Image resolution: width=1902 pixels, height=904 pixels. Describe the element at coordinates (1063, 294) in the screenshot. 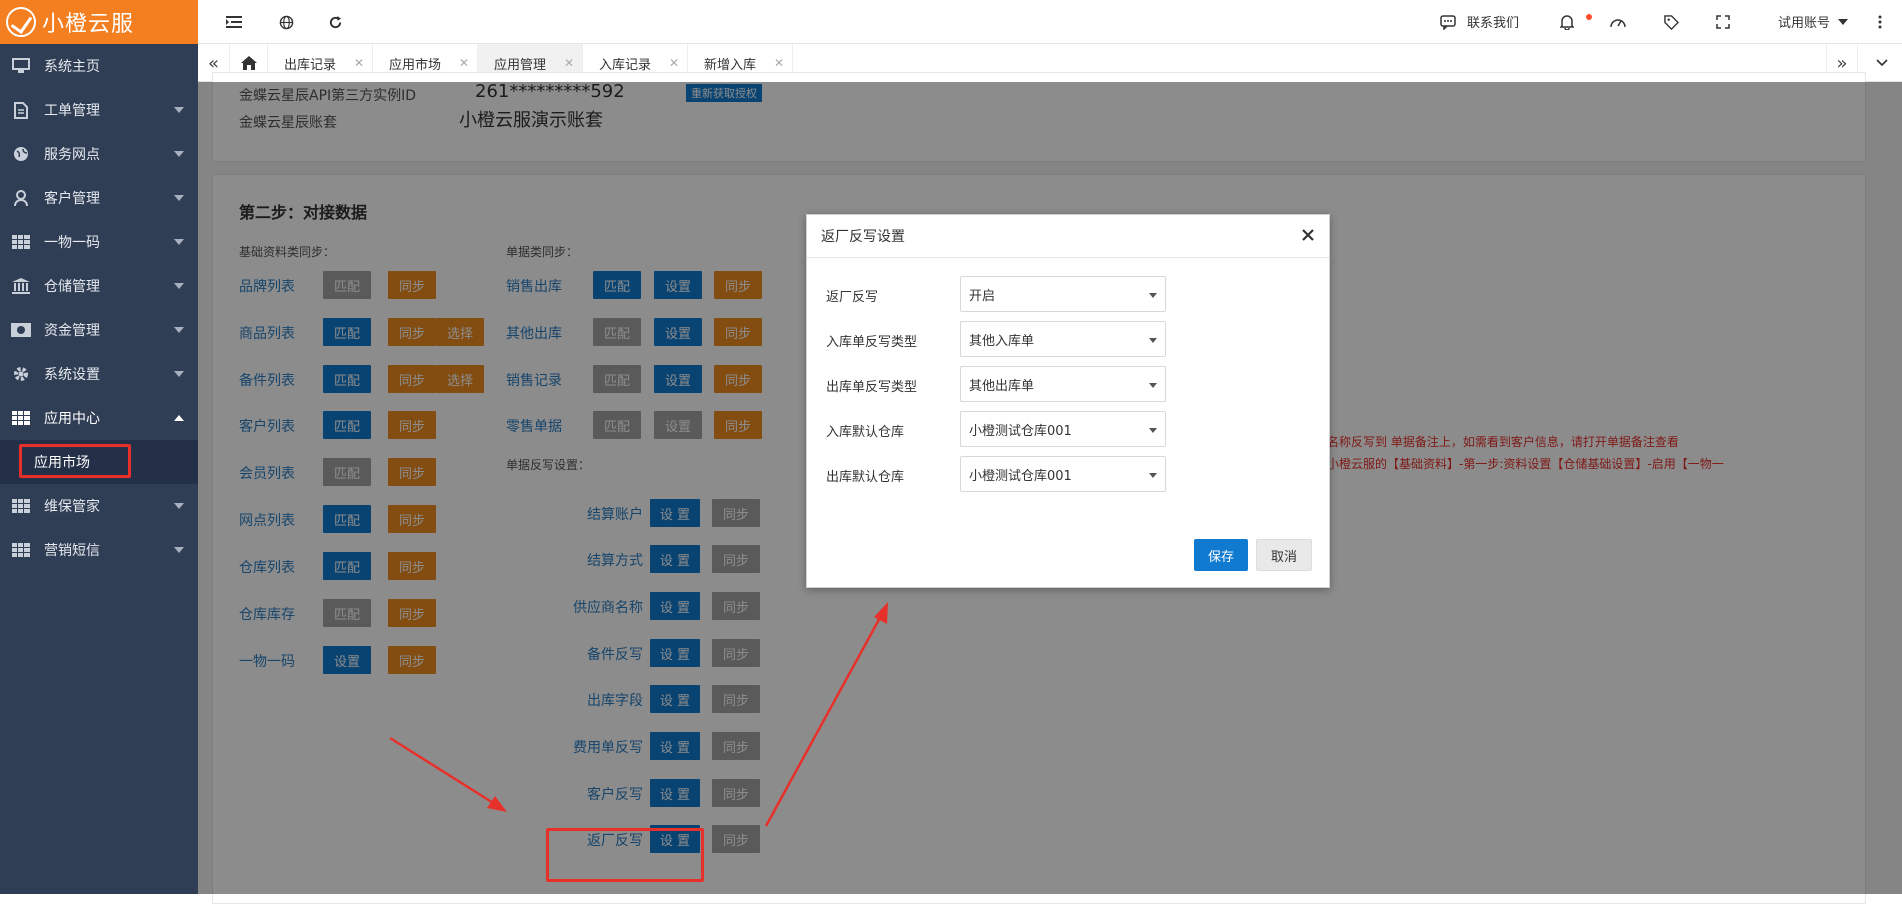

I see `return-writeback-select: 开启` at that location.